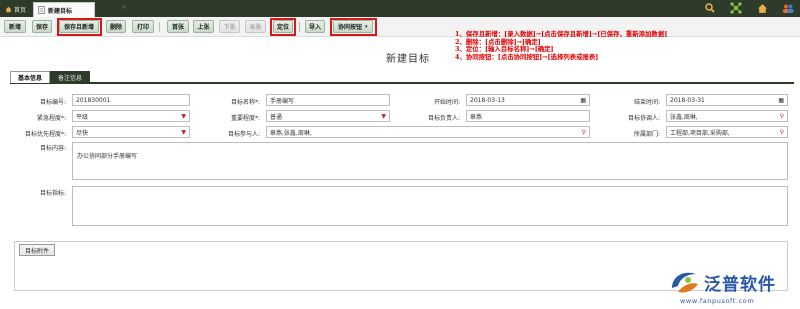 This screenshot has width=800, height=309. Describe the element at coordinates (93, 100) in the screenshot. I see `code-value: 201830001` at that location.